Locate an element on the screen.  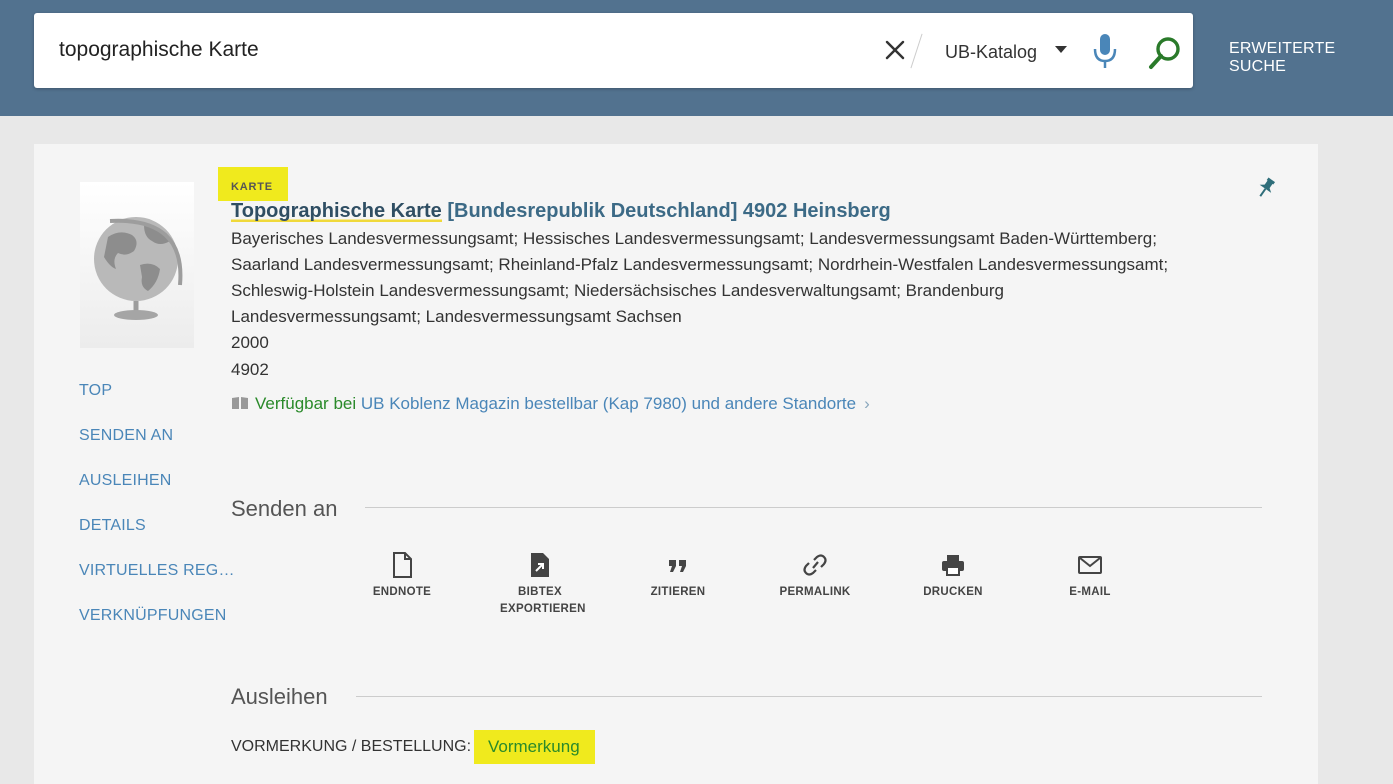
bibtex-label: BIBTEX EXPORTIEREN is located at coordinates (543, 600).